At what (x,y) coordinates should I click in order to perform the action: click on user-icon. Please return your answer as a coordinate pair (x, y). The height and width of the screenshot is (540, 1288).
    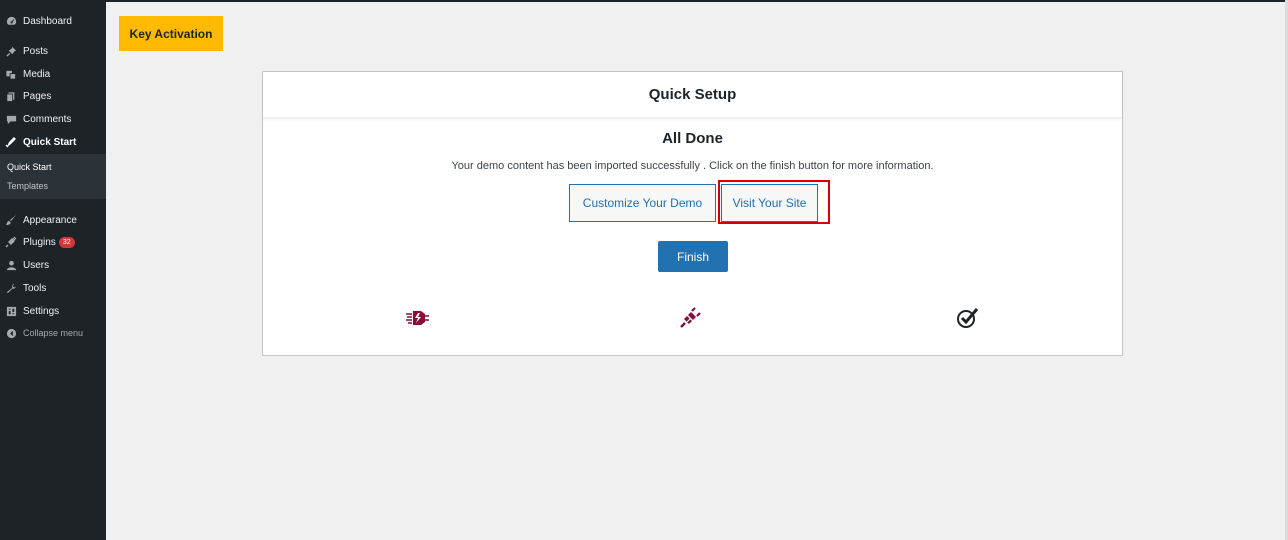
    Looking at the image, I should click on (11, 265).